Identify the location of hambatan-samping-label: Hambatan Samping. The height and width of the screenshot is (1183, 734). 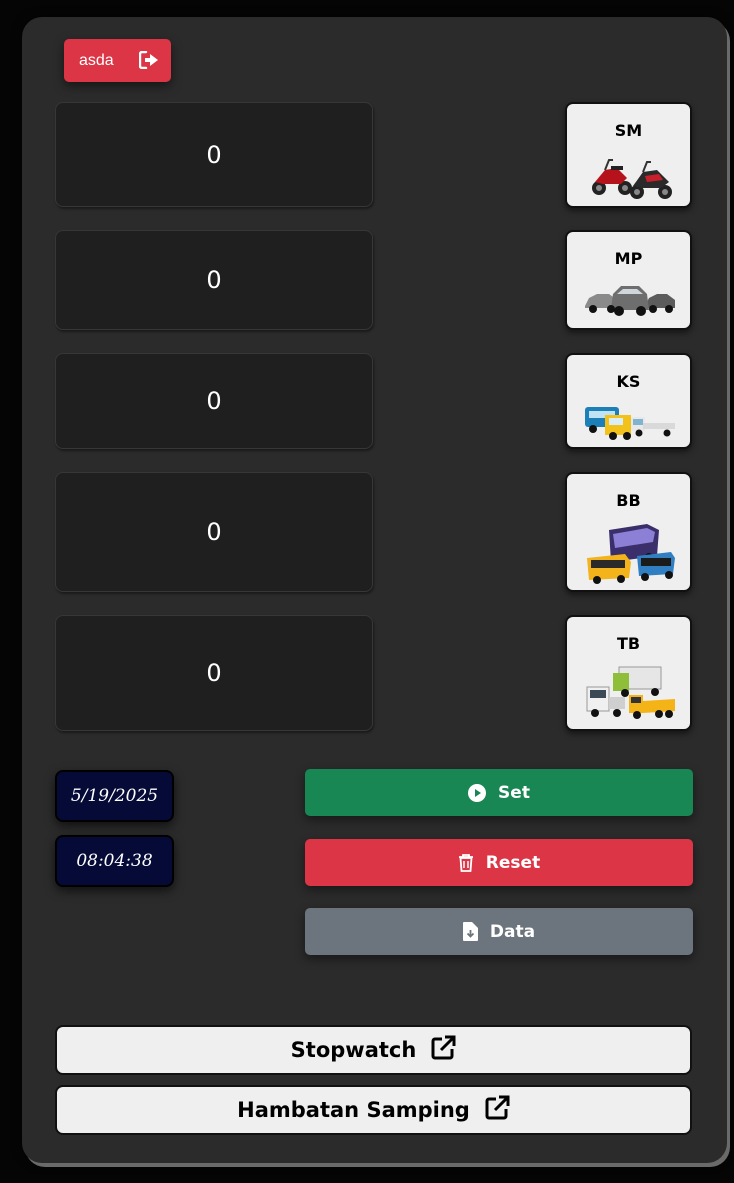
(353, 1110).